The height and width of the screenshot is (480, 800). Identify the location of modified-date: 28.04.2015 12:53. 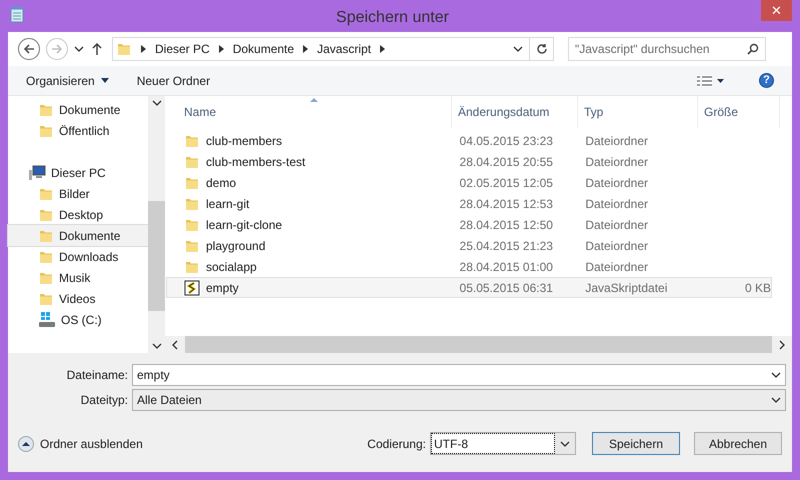
(506, 204).